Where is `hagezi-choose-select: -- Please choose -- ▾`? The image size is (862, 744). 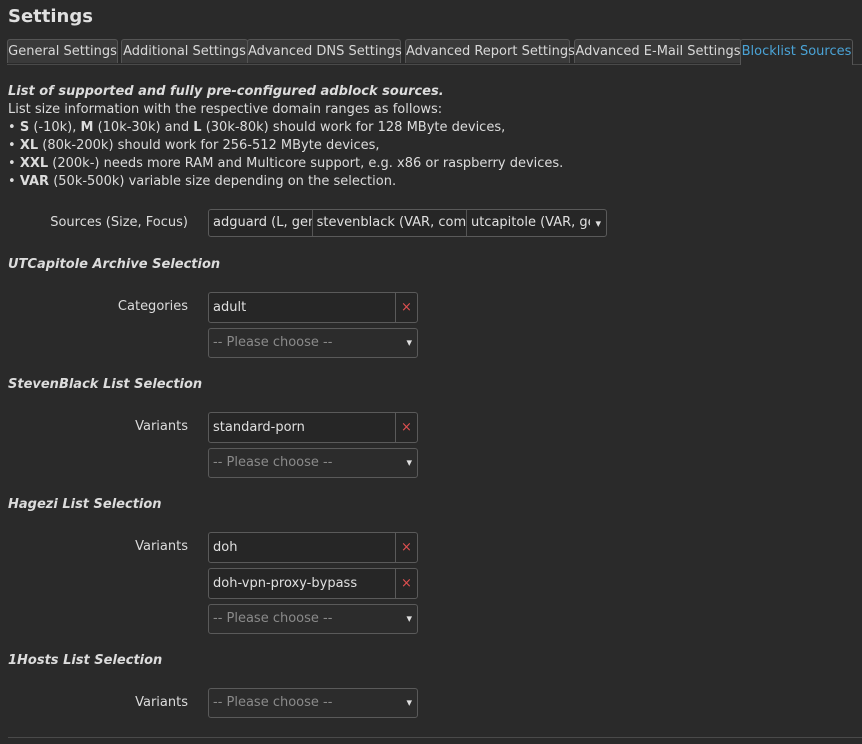 hagezi-choose-select: -- Please choose -- ▾ is located at coordinates (313, 619).